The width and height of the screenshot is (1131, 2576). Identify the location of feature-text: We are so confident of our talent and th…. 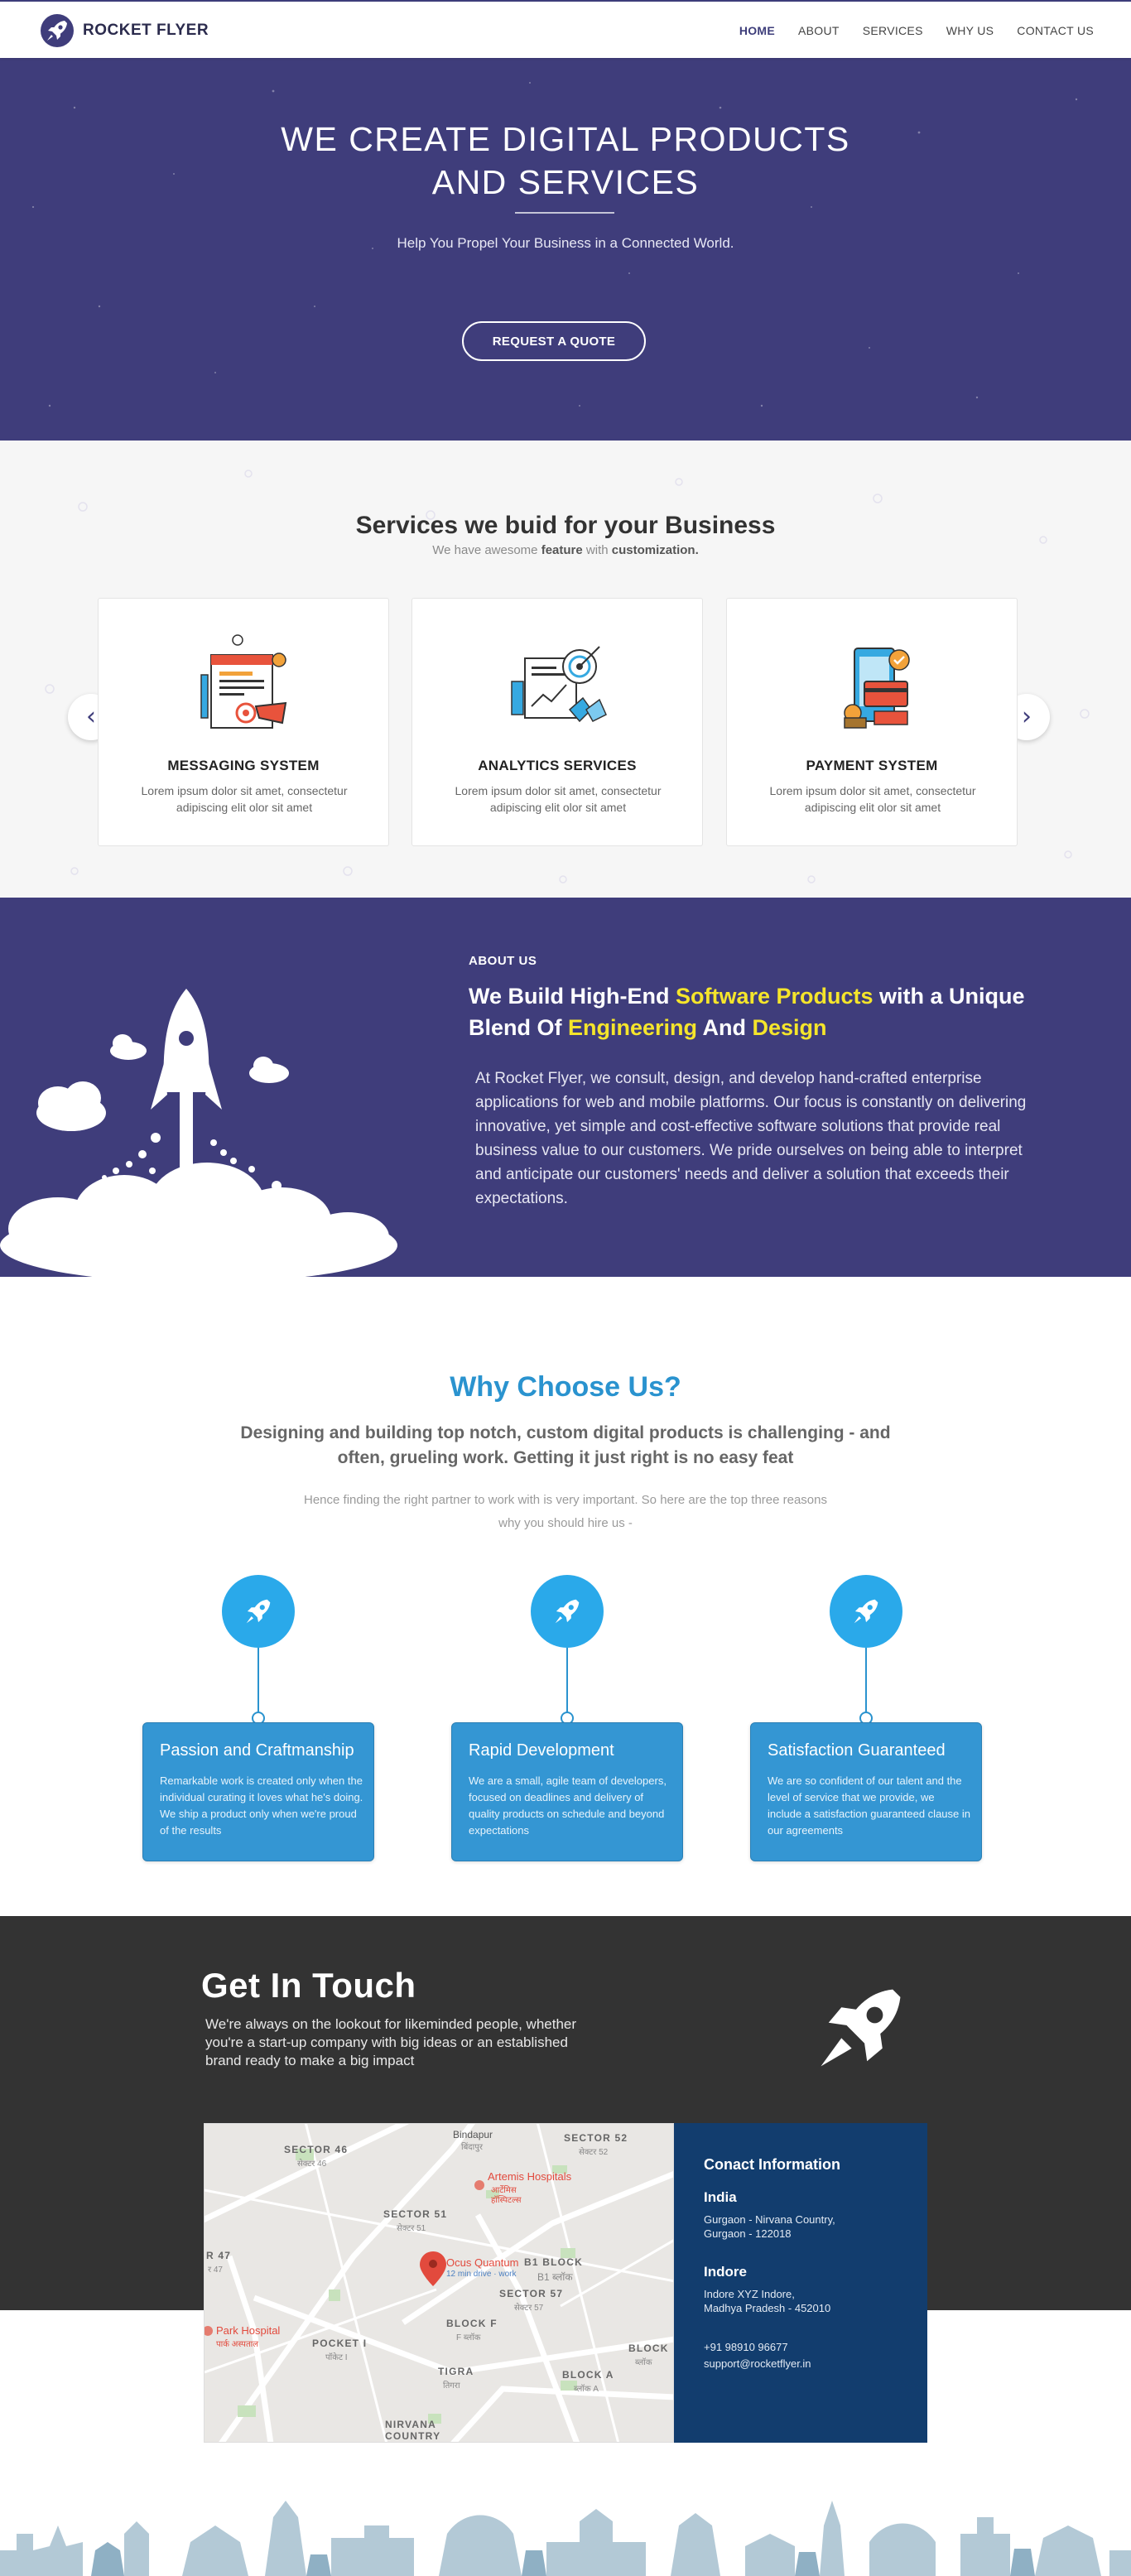
(869, 1805).